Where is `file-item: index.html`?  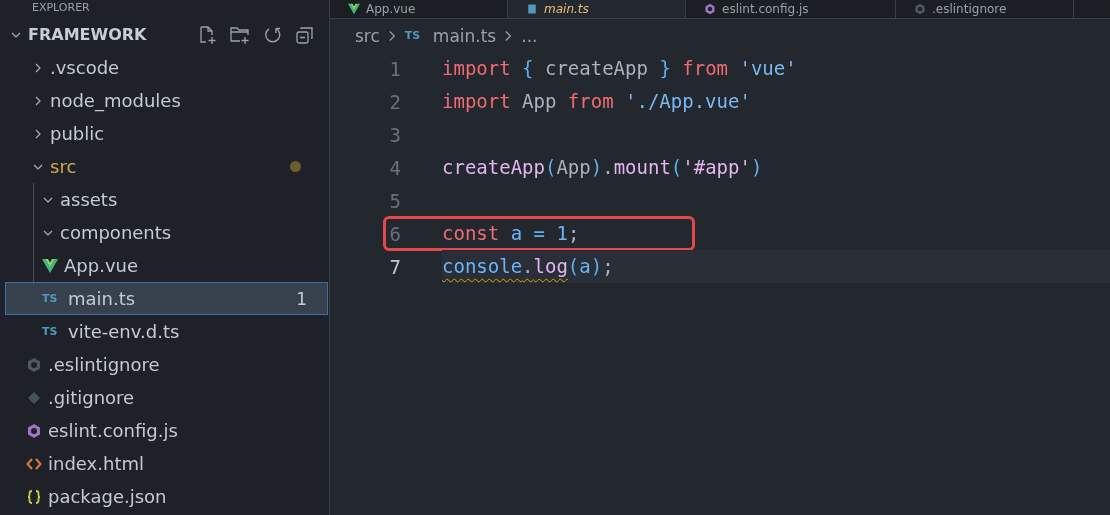
file-item: index.html is located at coordinates (166, 463).